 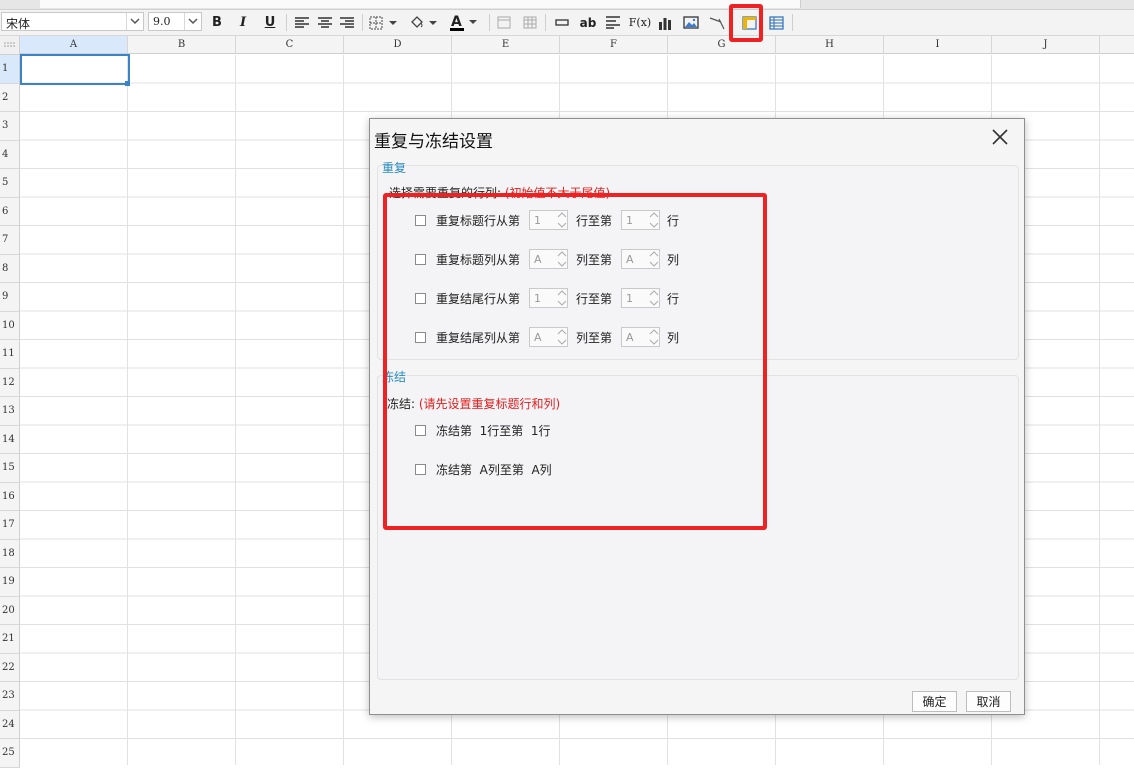 I want to click on column-header-d: D, so click(x=398, y=45).